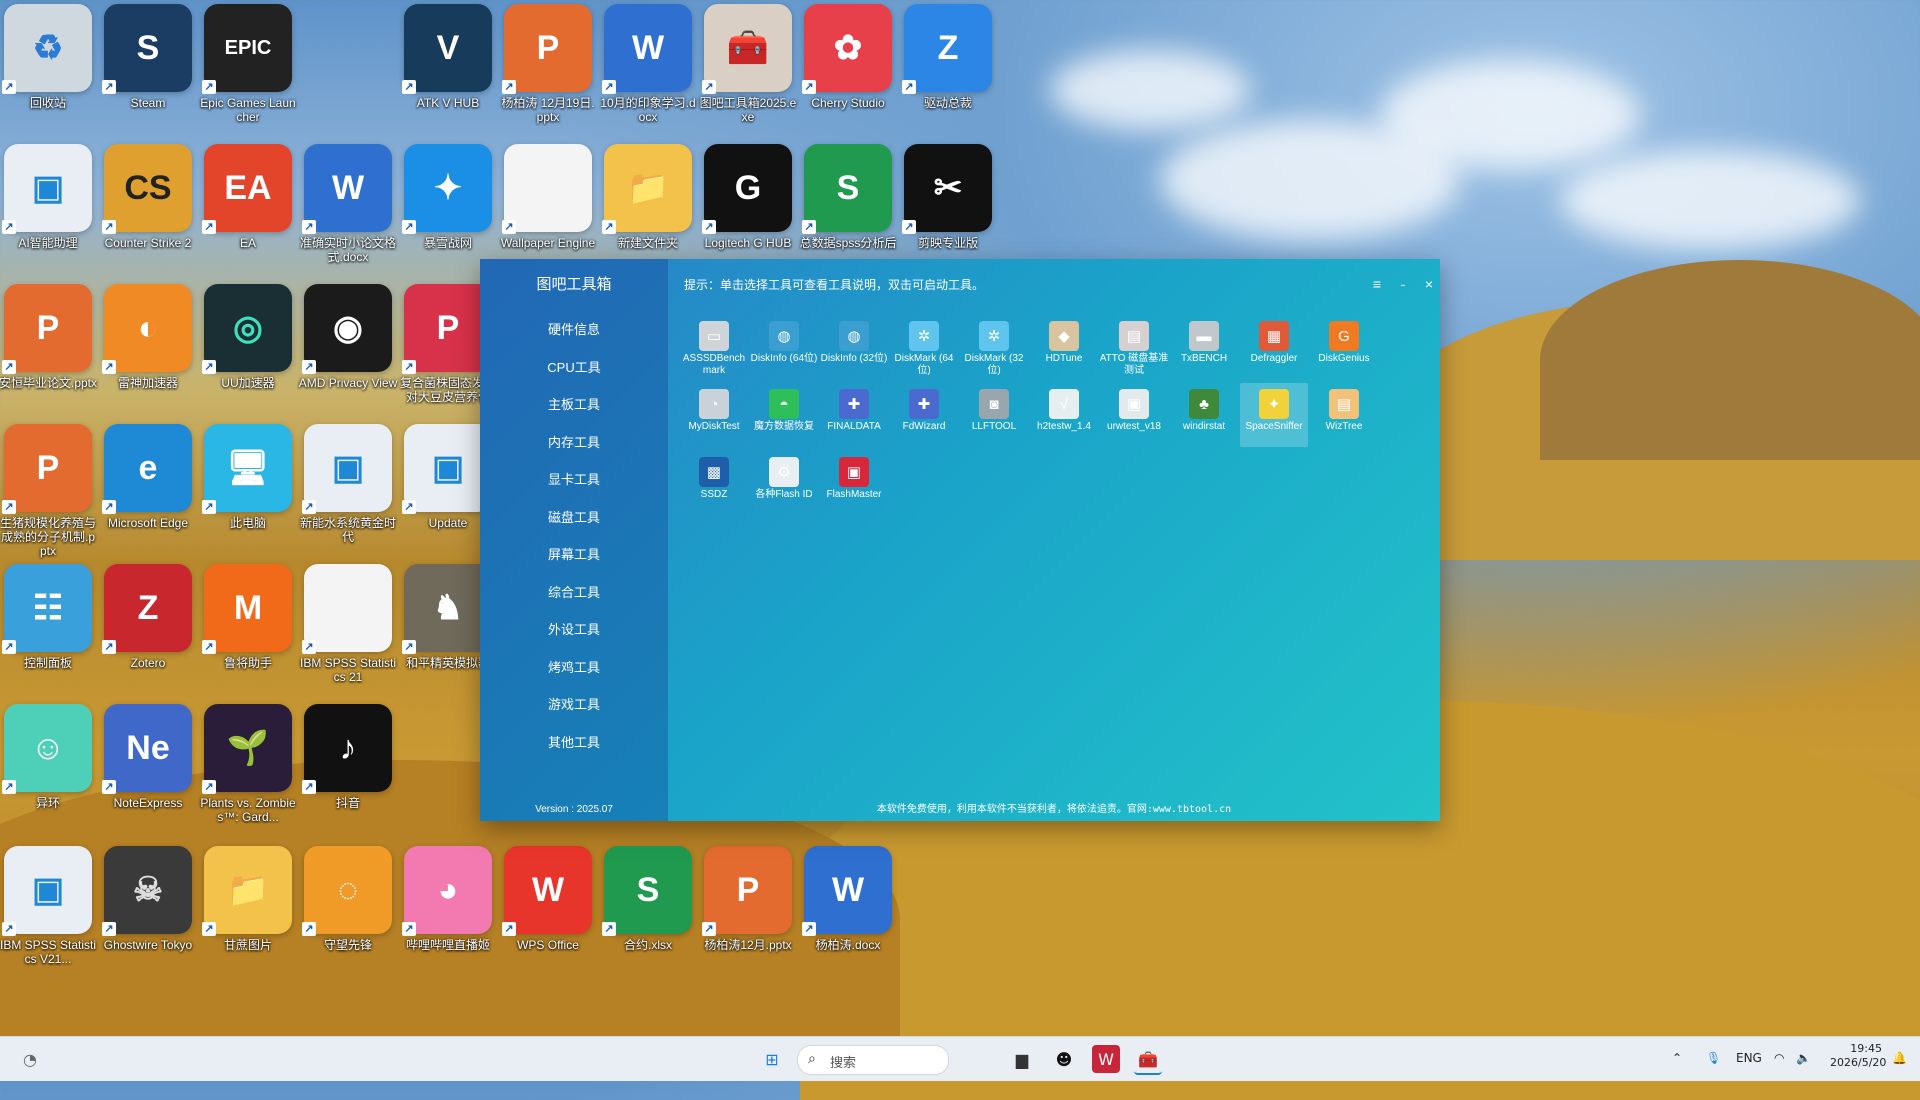 The height and width of the screenshot is (1100, 1920). I want to click on tool-item: ✲ DiskMark (64位), so click(924, 347).